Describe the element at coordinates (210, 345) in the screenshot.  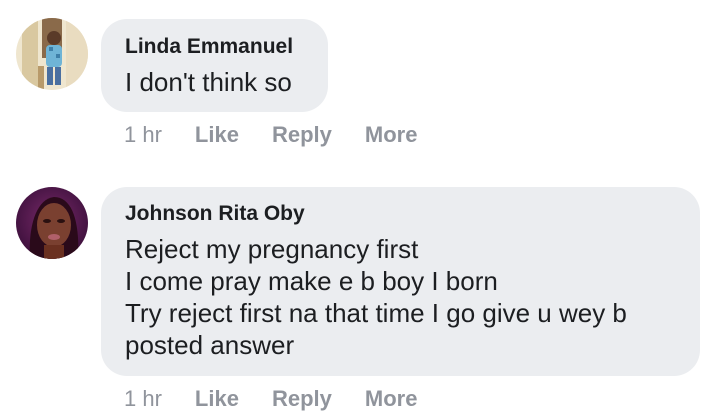
I see `comment-text-line: posted answer` at that location.